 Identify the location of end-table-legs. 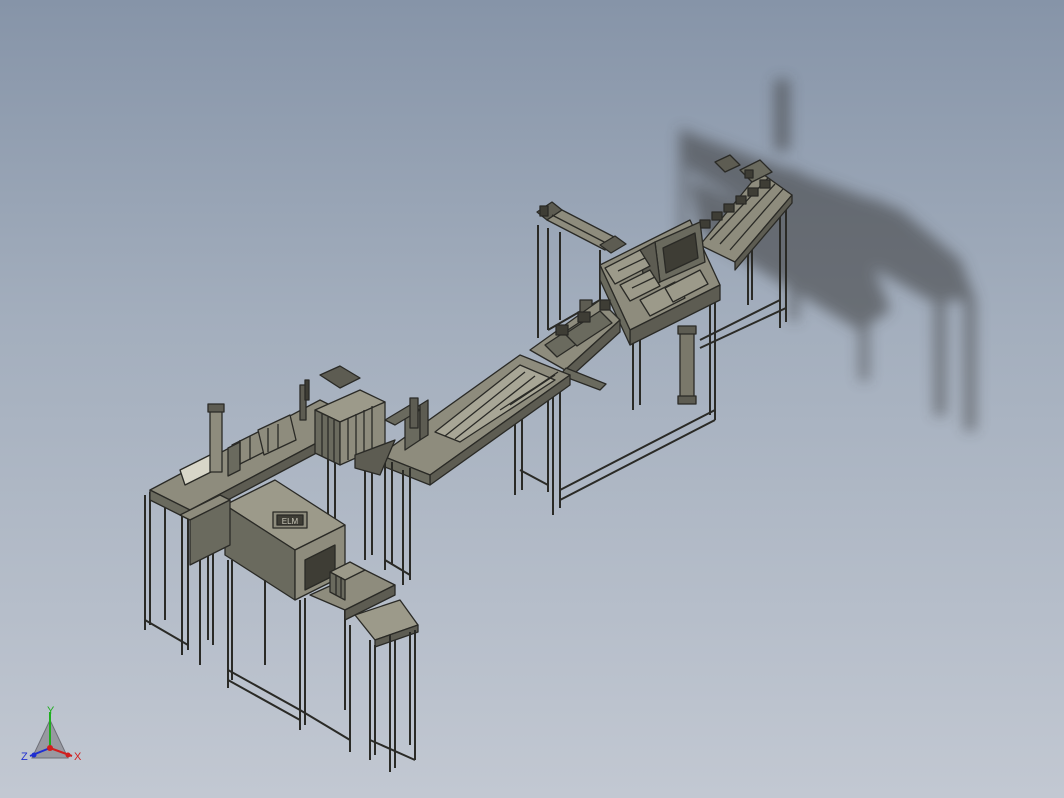
(392, 701).